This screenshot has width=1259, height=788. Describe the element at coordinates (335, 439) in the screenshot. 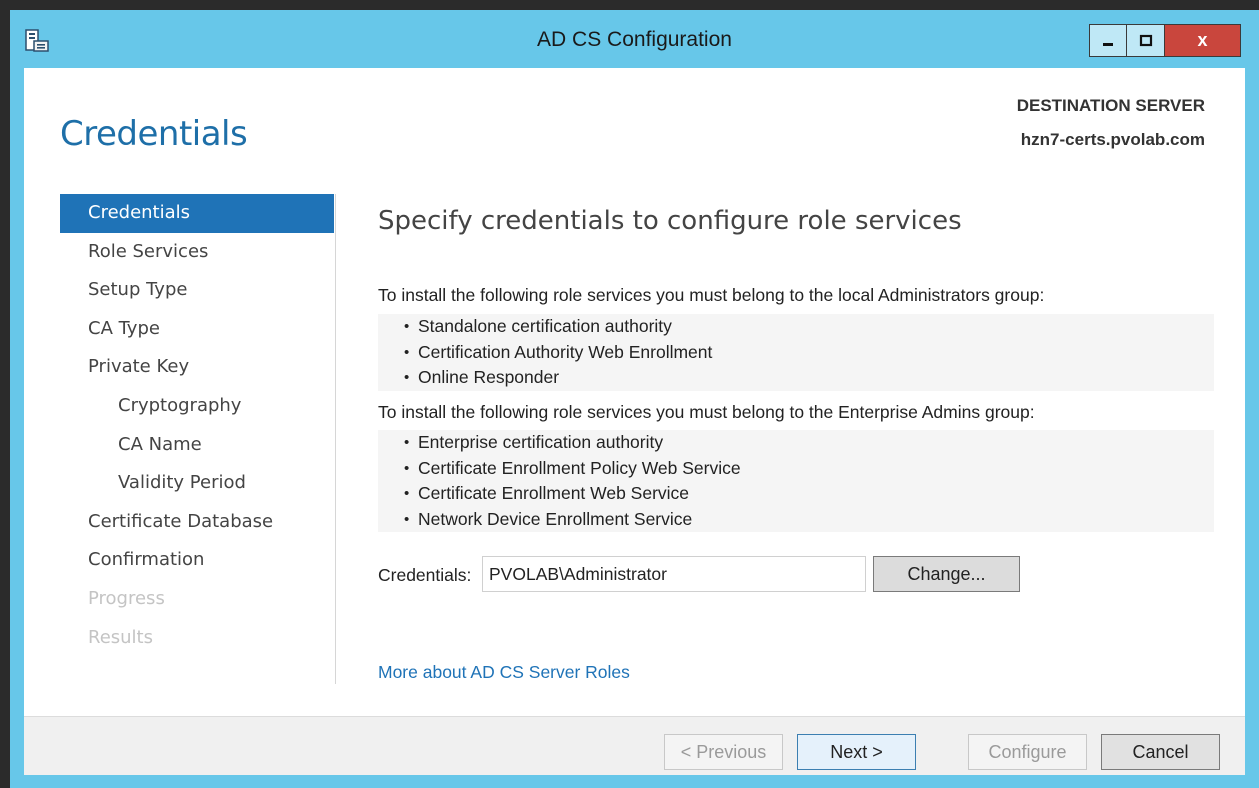

I see `nav-divider` at that location.